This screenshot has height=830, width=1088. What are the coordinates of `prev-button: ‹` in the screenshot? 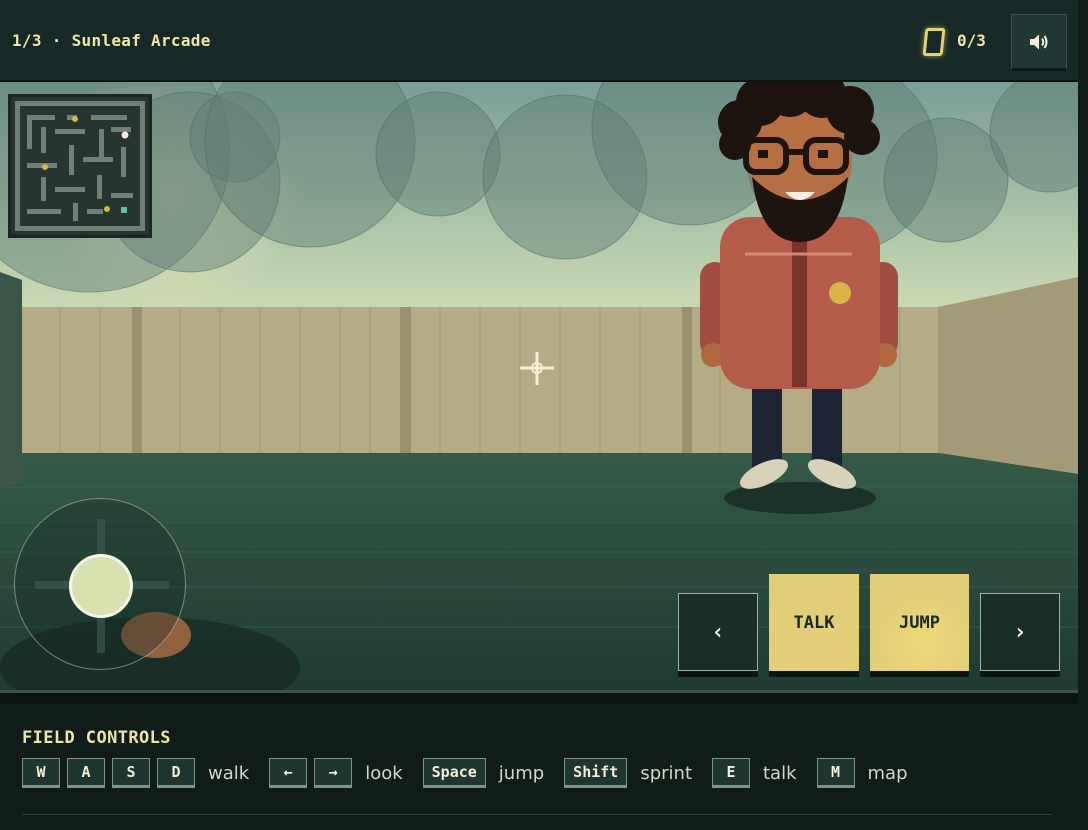 It's located at (718, 632).